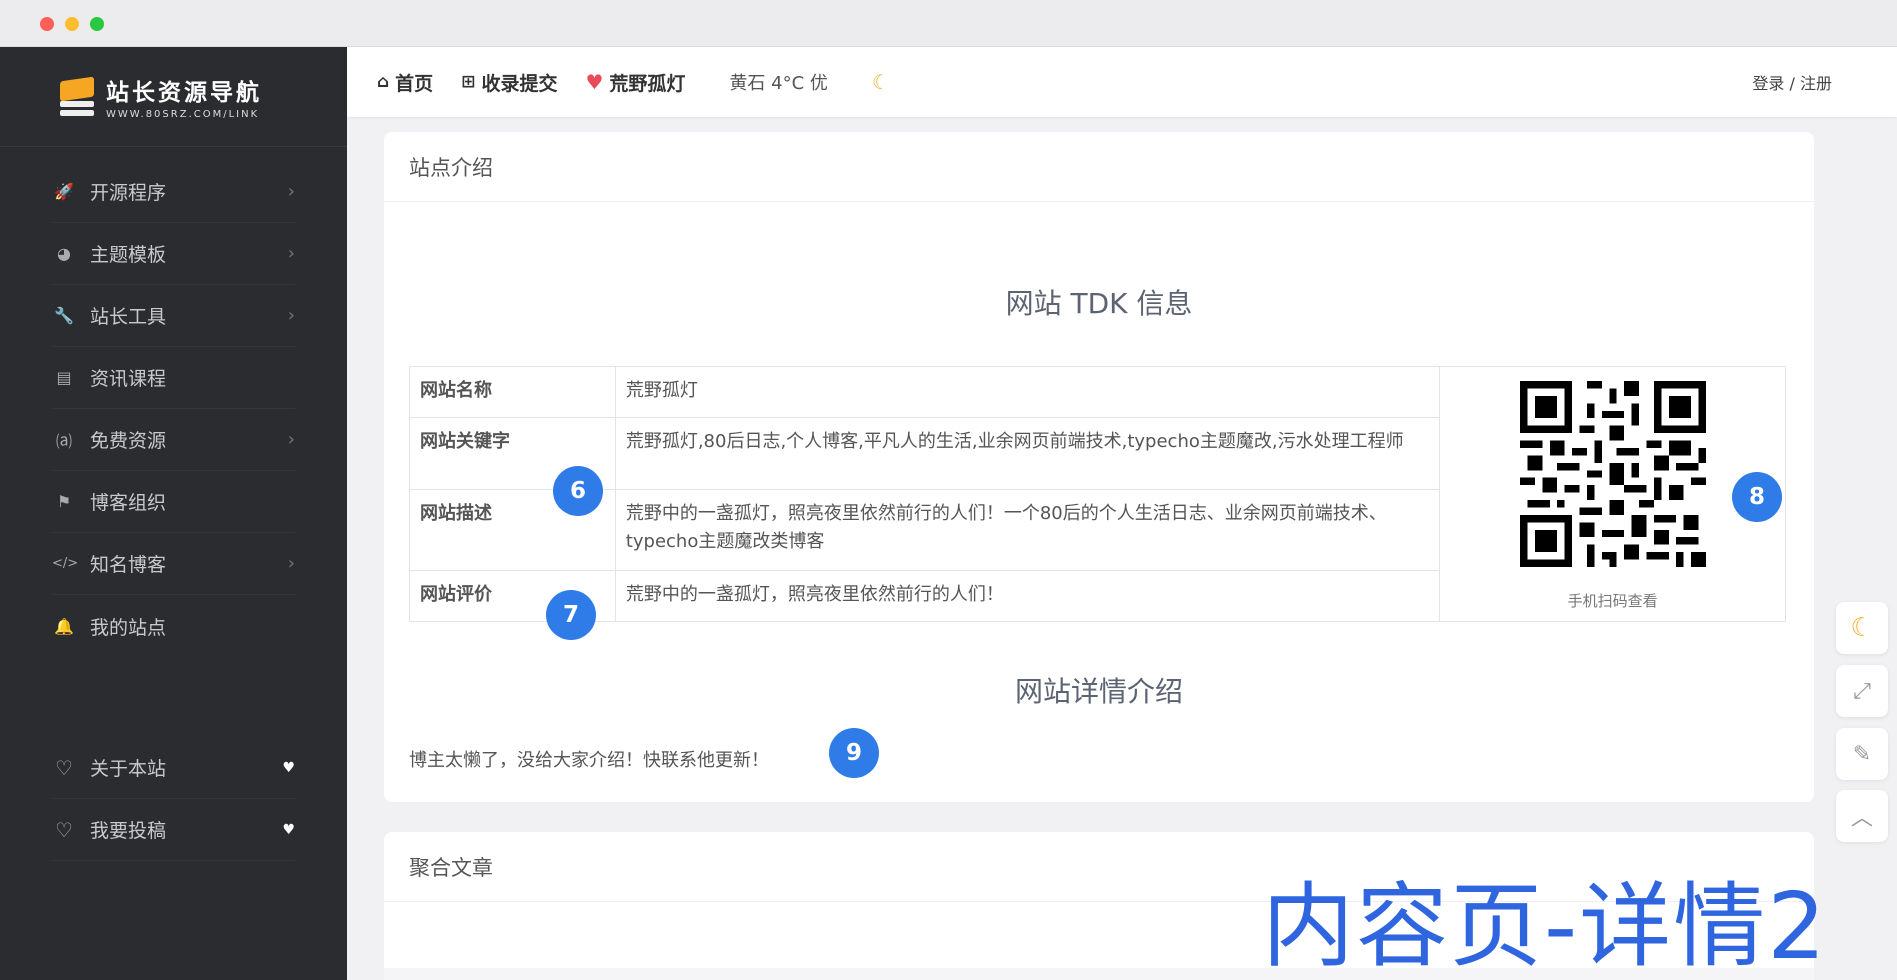 The image size is (1897, 980). Describe the element at coordinates (77, 97) in the screenshot. I see `logo-icon` at that location.